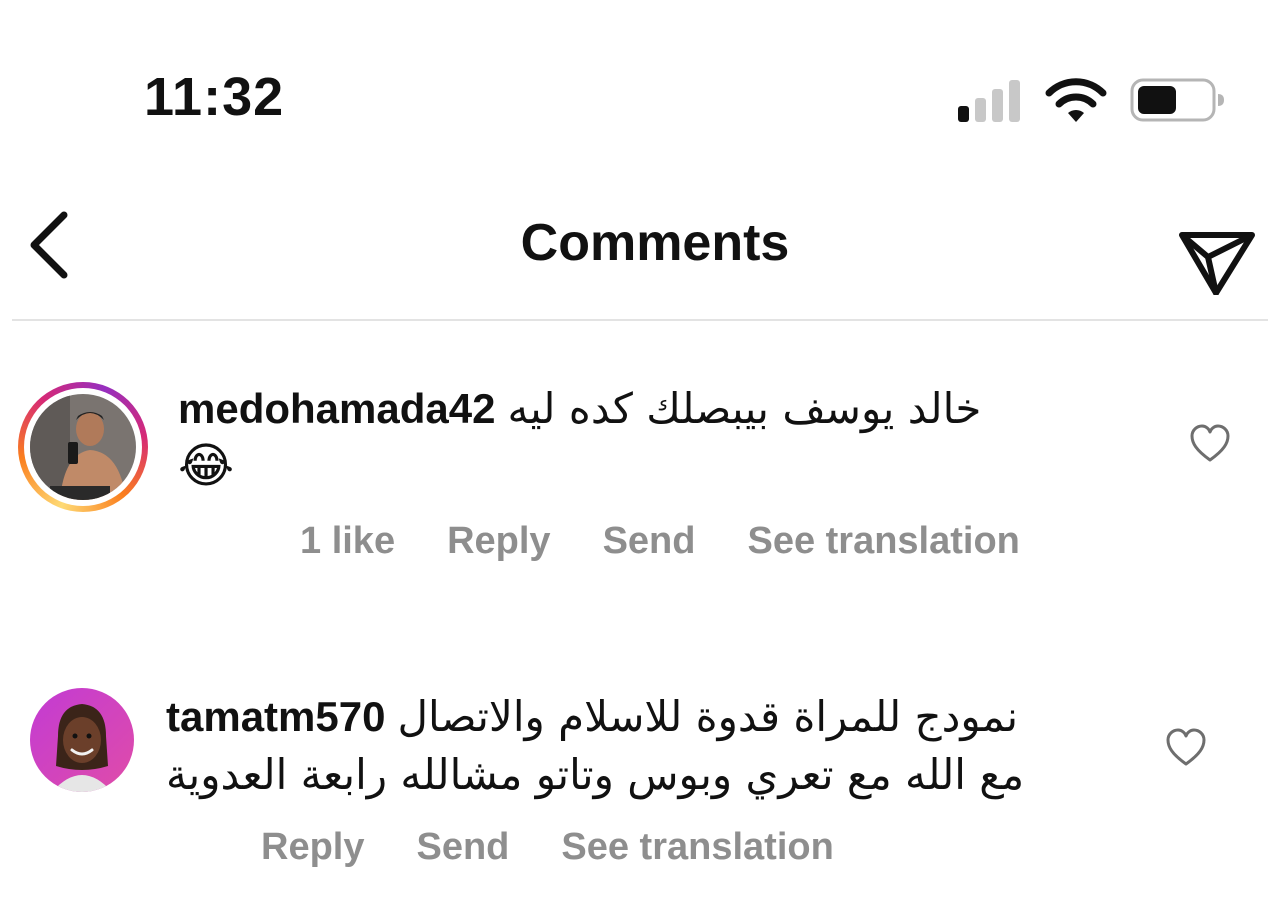 This screenshot has width=1280, height=908. I want to click on comment-body: خالد يوسف بيبصلك كده ليه, so click(744, 408).